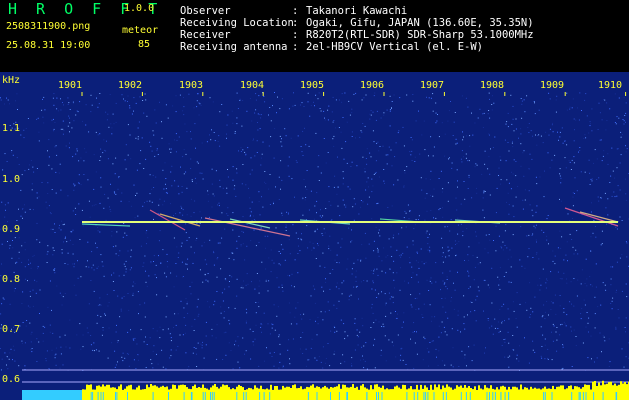  I want to click on freq-label: 1.0, so click(11, 179).